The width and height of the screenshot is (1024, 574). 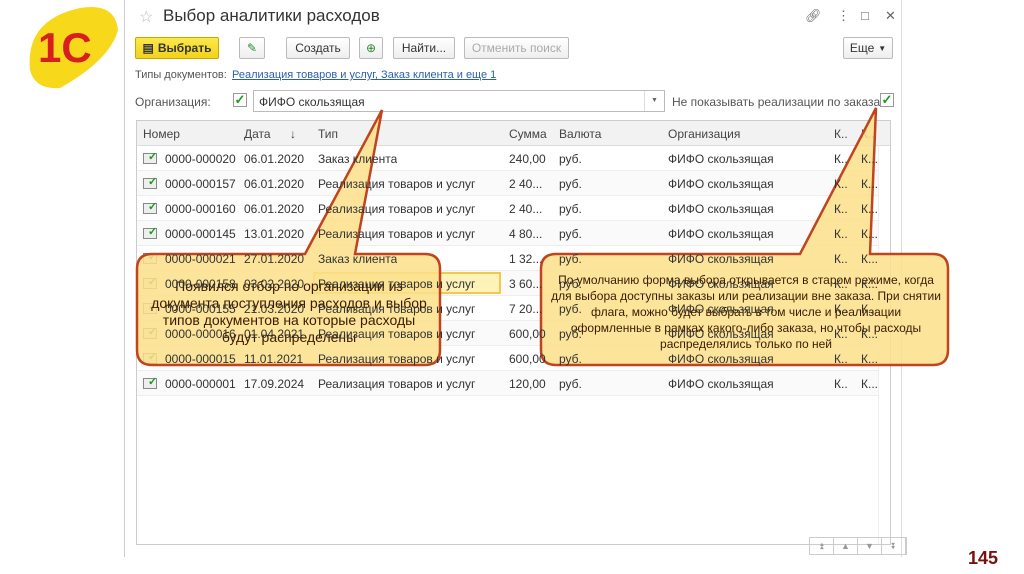 What do you see at coordinates (887, 100) in the screenshot?
I see `hide-realizations-checkbox: ✓` at bounding box center [887, 100].